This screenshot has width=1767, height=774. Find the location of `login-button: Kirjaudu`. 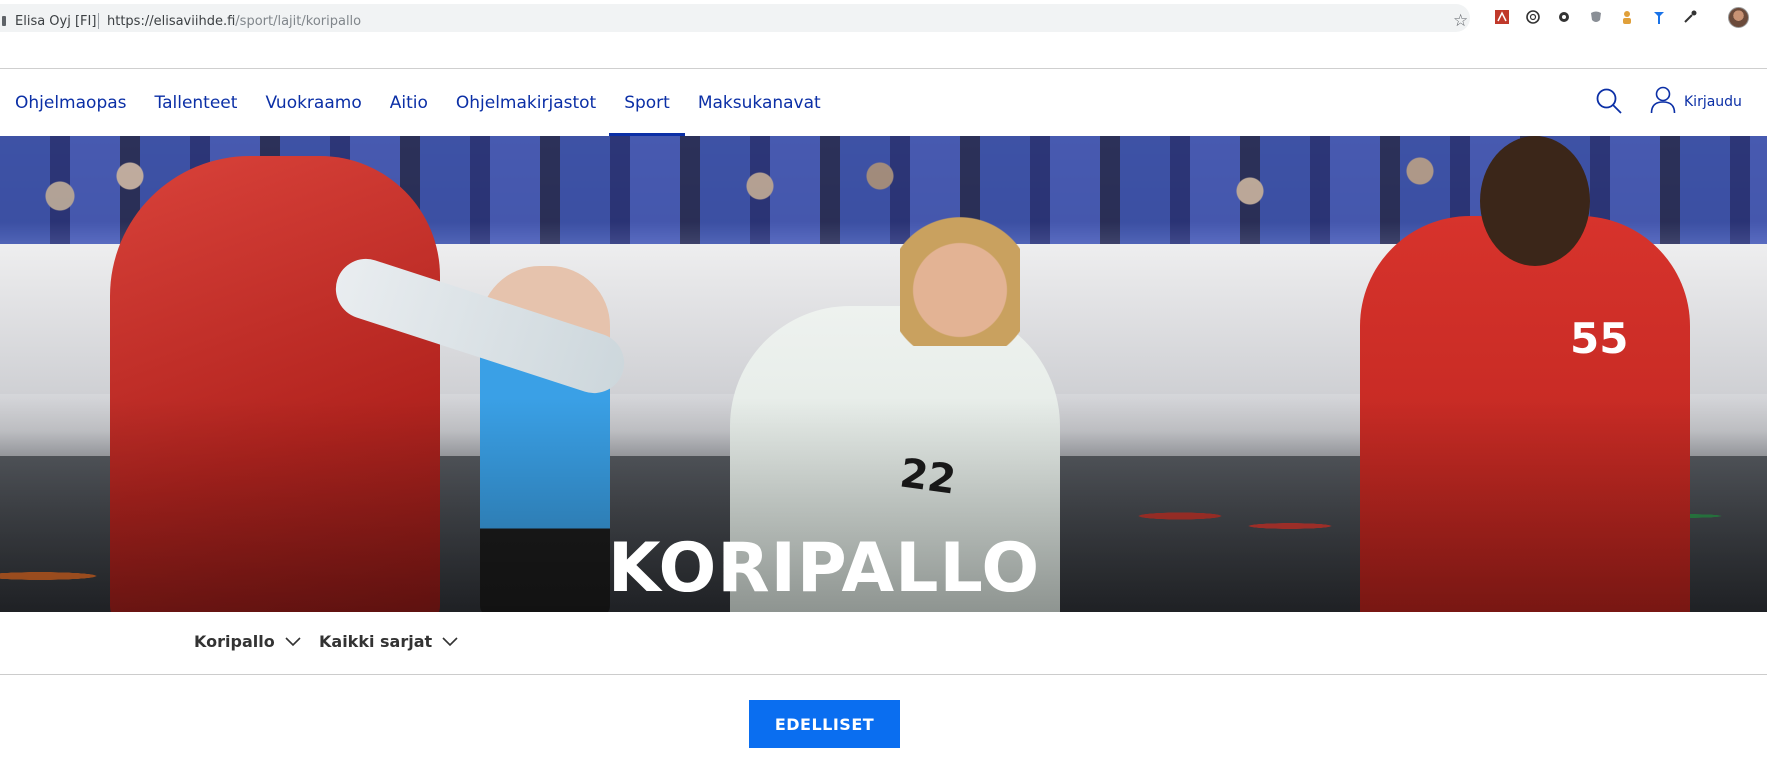

login-button: Kirjaudu is located at coordinates (1696, 102).